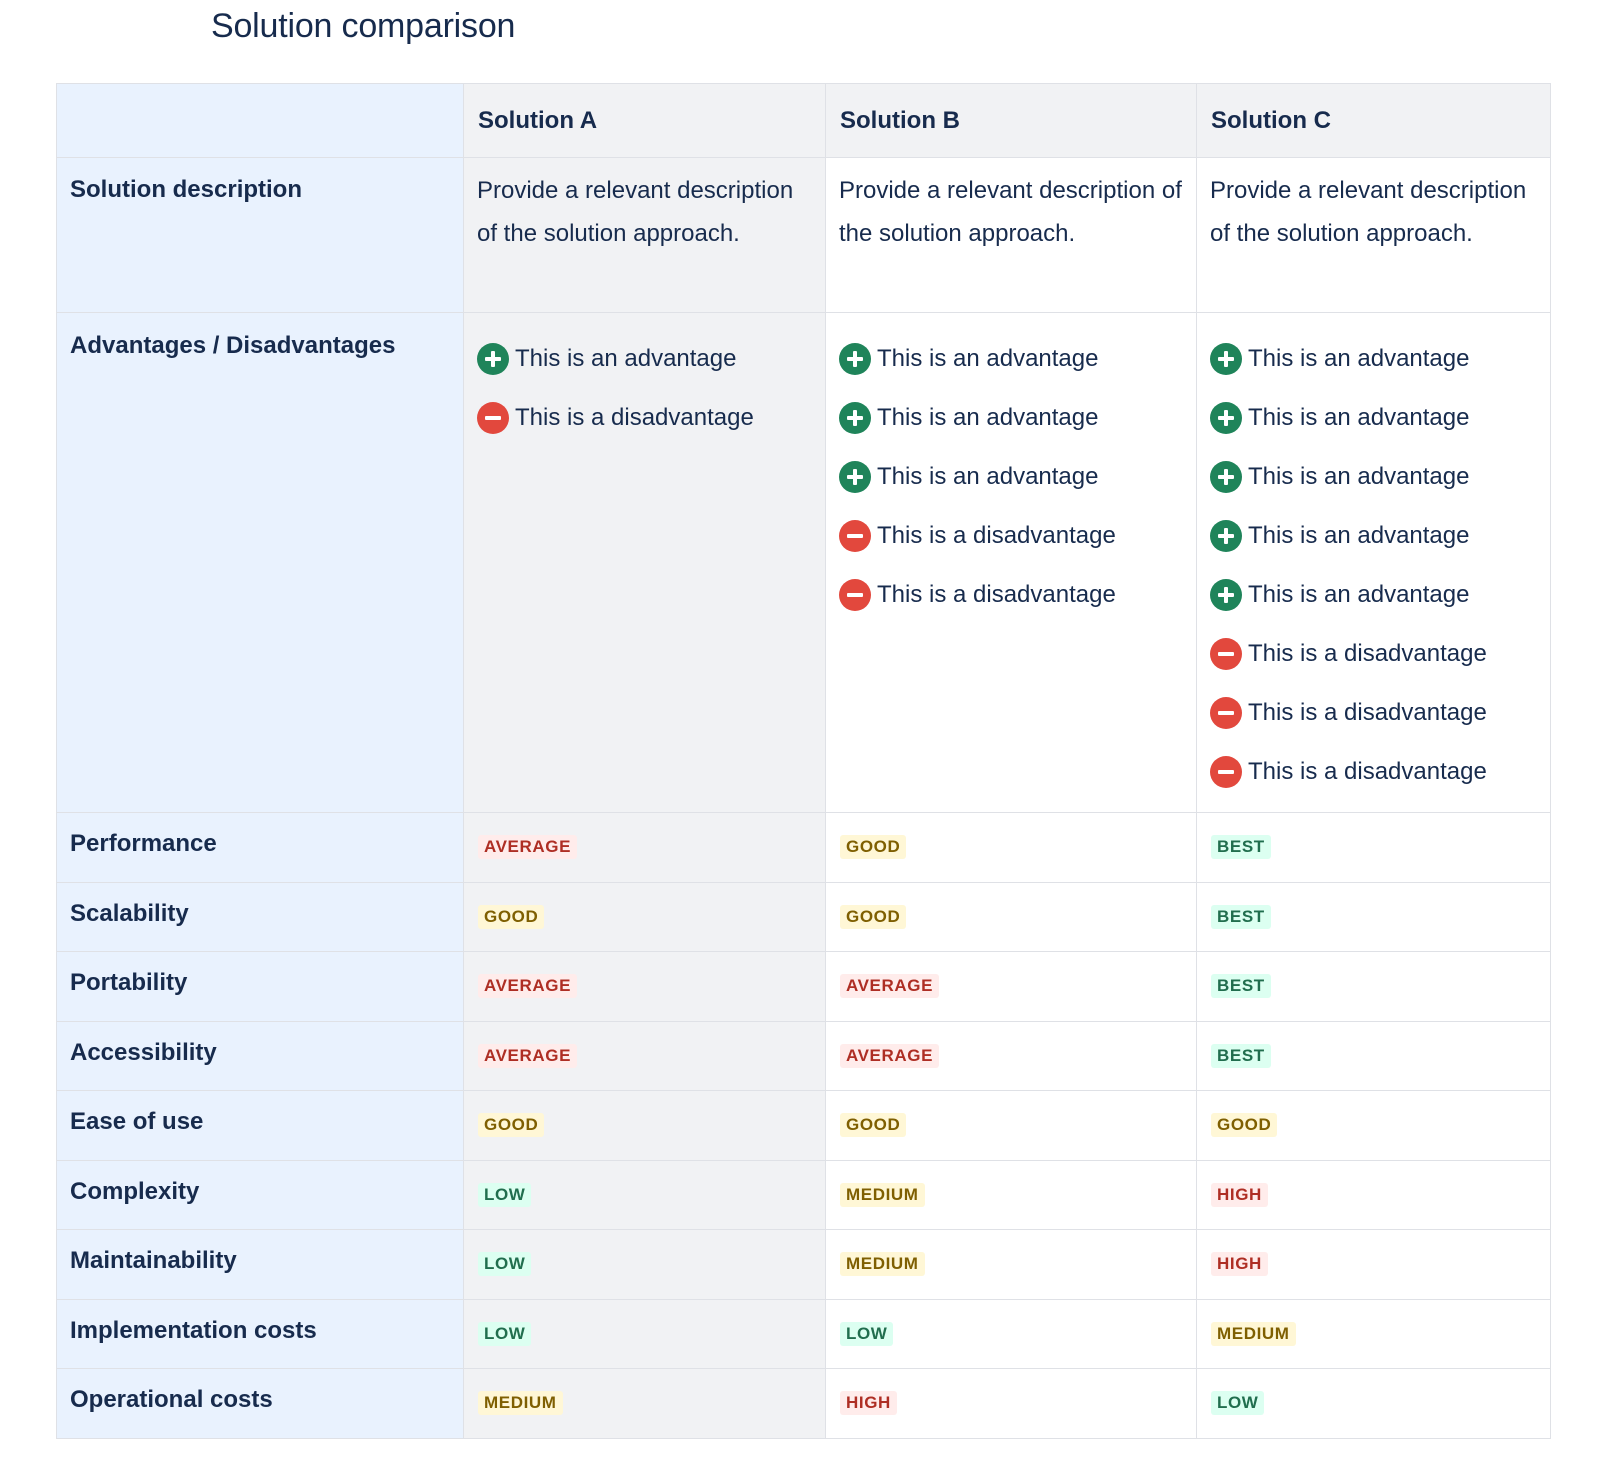  Describe the element at coordinates (260, 1333) in the screenshot. I see `row-header-cell: Implementation costs` at that location.